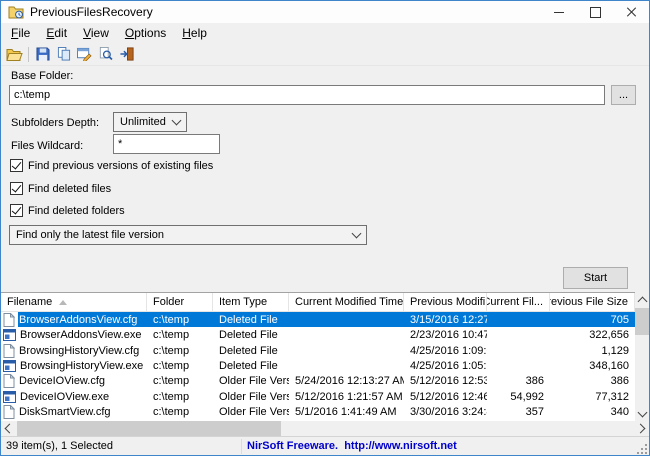 Image resolution: width=650 pixels, height=456 pixels. I want to click on column-header-label: Previous File Size, so click(589, 302).